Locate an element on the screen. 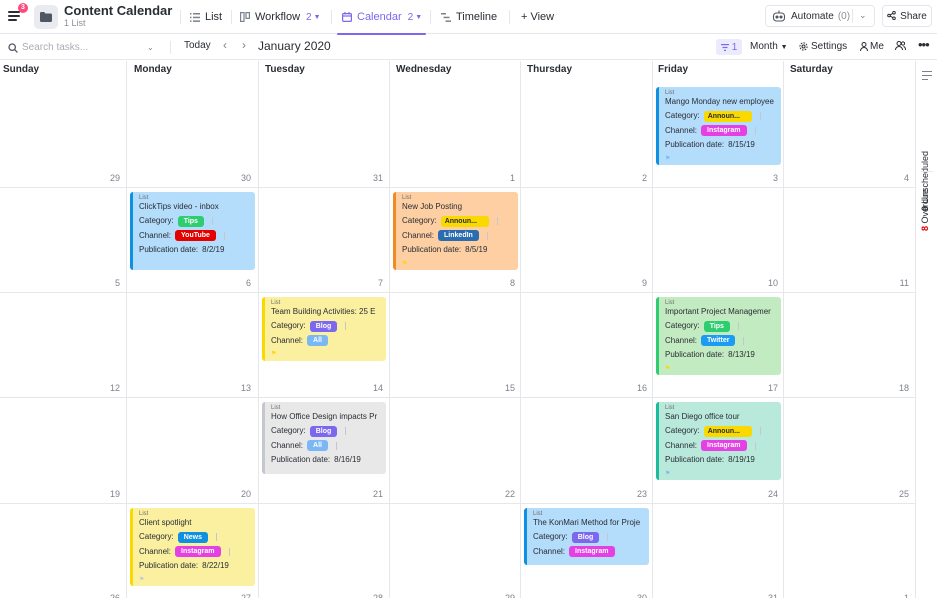 The height and width of the screenshot is (598, 937). category-label: Category: is located at coordinates (288, 325).